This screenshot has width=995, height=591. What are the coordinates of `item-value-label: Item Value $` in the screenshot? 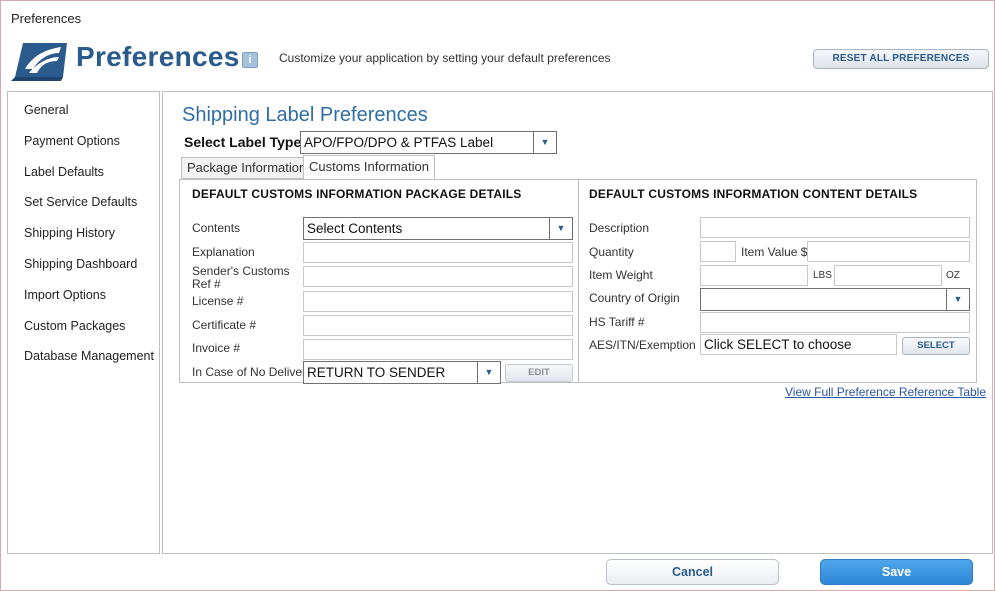 It's located at (774, 252).